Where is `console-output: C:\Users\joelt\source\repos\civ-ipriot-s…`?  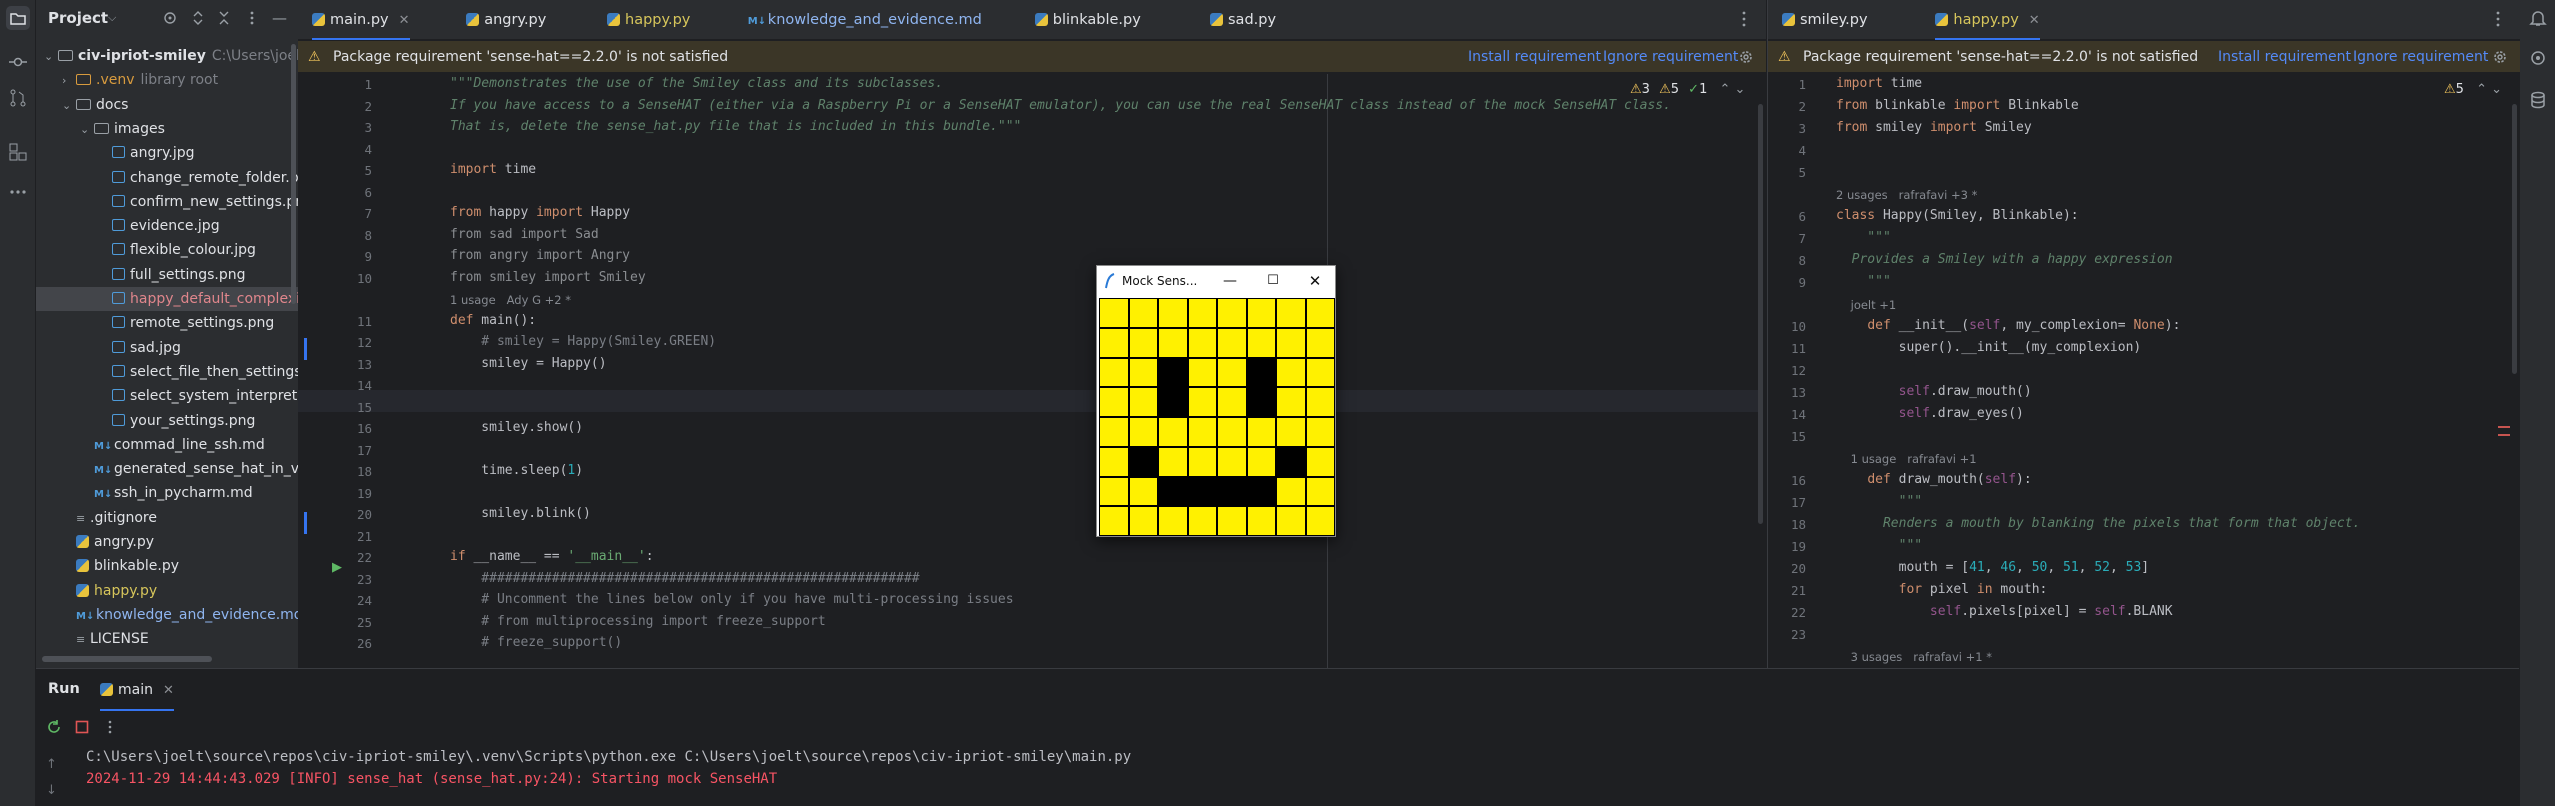 console-output: C:\Users\joelt\source\repos\civ-ipriot-s… is located at coordinates (1286, 777).